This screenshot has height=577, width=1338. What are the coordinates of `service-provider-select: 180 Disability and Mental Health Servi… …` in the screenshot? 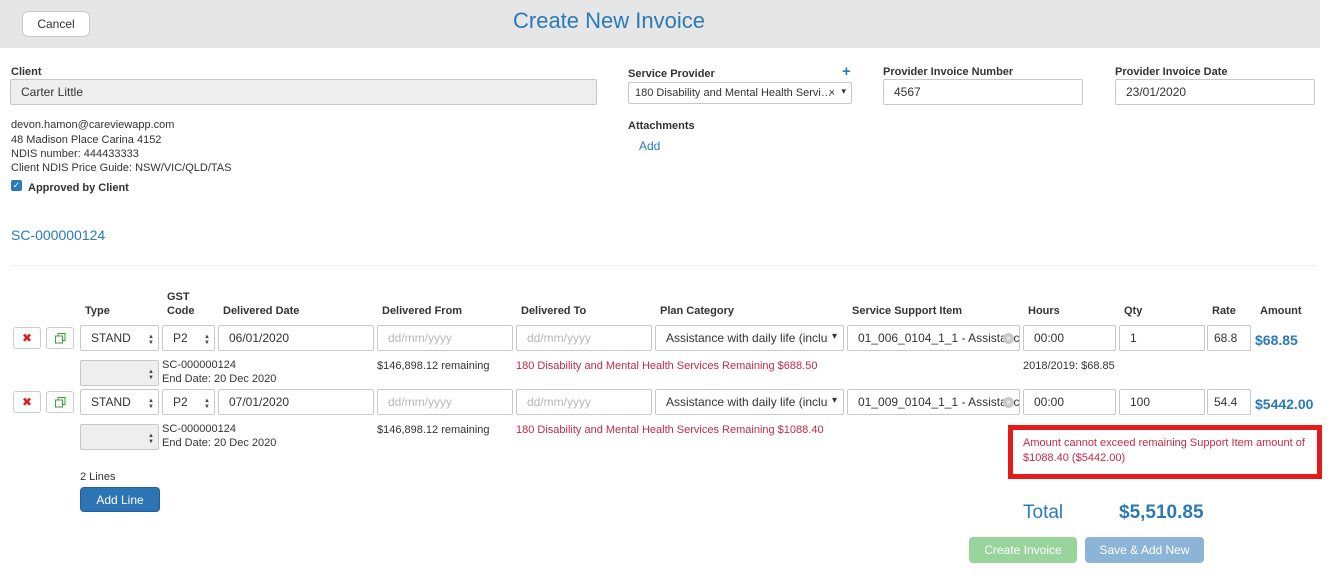 It's located at (740, 93).